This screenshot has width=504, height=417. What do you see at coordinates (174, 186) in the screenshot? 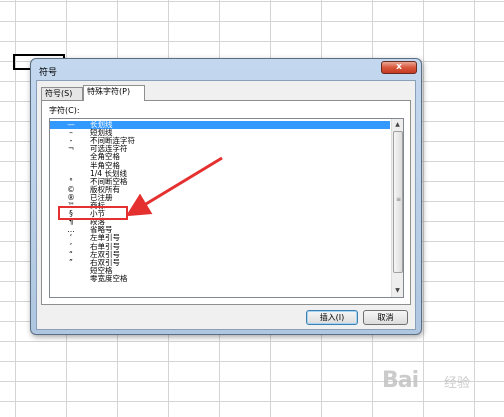
I see `annotation-arrow-icon` at bounding box center [174, 186].